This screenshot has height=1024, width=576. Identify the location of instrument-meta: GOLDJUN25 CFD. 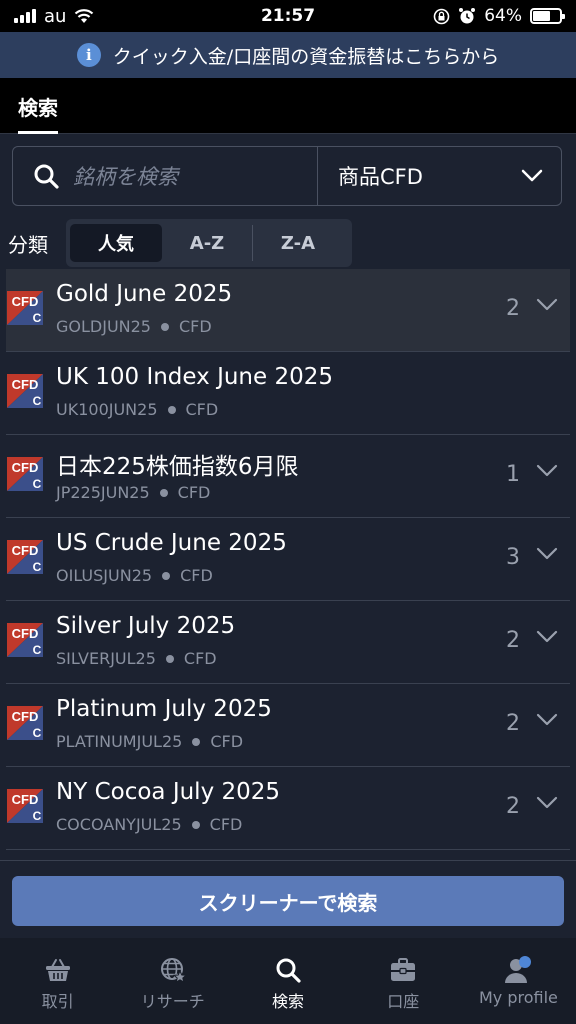
(134, 326).